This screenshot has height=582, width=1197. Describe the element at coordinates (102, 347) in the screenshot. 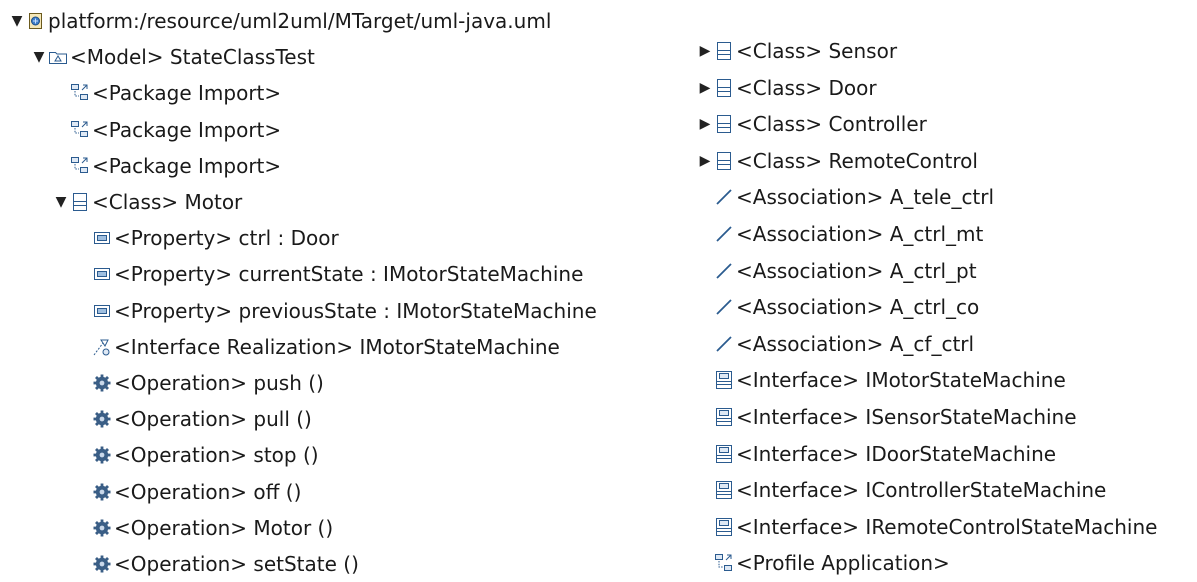

I see `interface-realization-icon` at that location.